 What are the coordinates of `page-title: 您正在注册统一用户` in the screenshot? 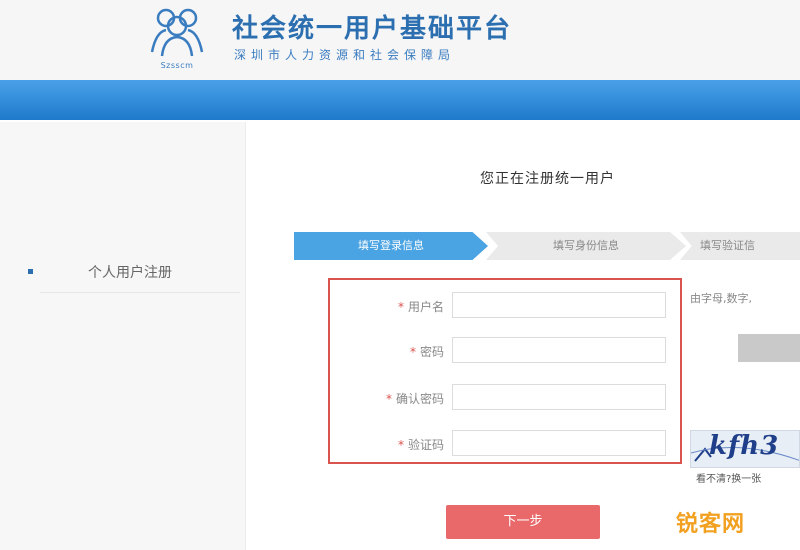 It's located at (547, 179).